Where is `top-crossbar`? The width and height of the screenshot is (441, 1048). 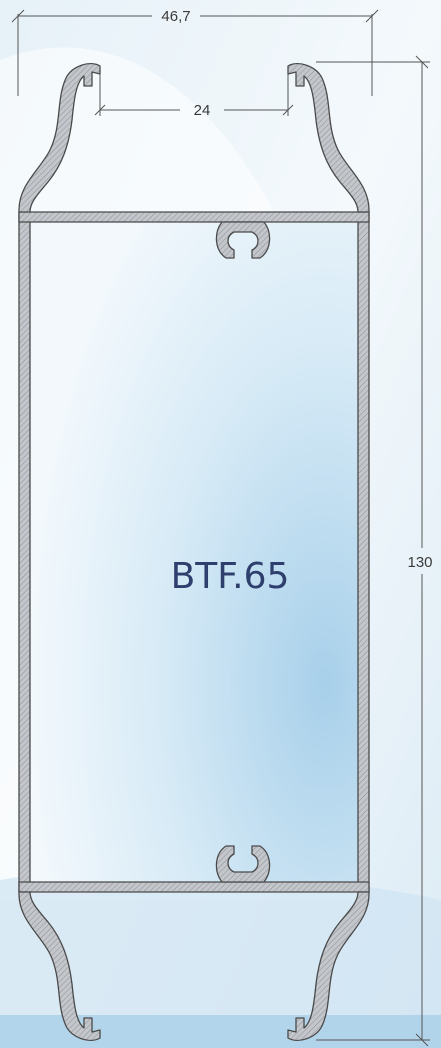
top-crossbar is located at coordinates (194, 217).